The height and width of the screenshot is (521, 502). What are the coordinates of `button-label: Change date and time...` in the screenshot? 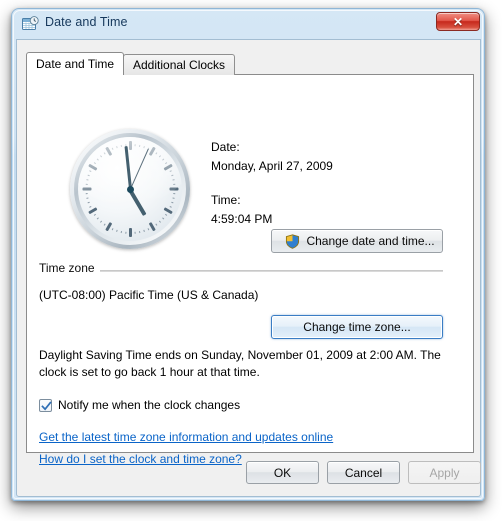 It's located at (370, 241).